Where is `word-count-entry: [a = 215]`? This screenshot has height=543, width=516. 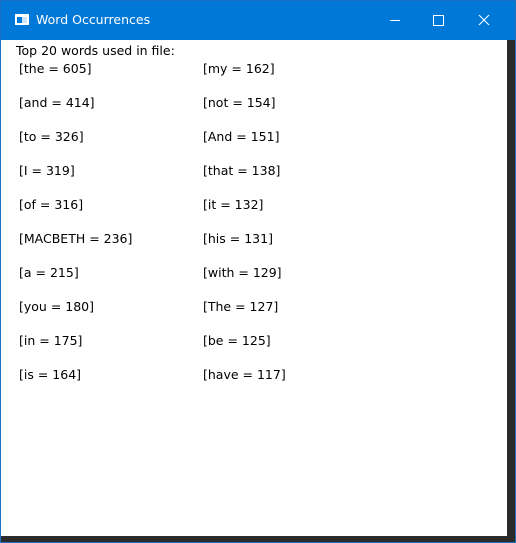
word-count-entry: [a = 215] is located at coordinates (49, 272).